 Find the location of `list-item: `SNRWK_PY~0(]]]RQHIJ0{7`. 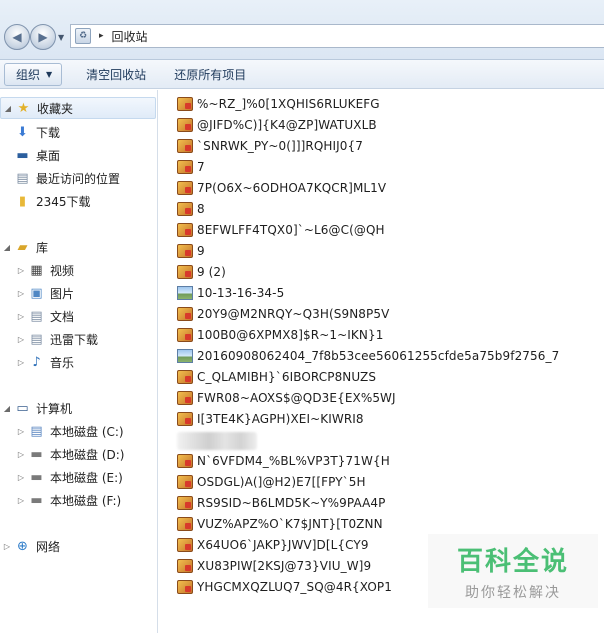

list-item: `SNRWK_PY~0(]]]RQHIJ0{7 is located at coordinates (270, 146).